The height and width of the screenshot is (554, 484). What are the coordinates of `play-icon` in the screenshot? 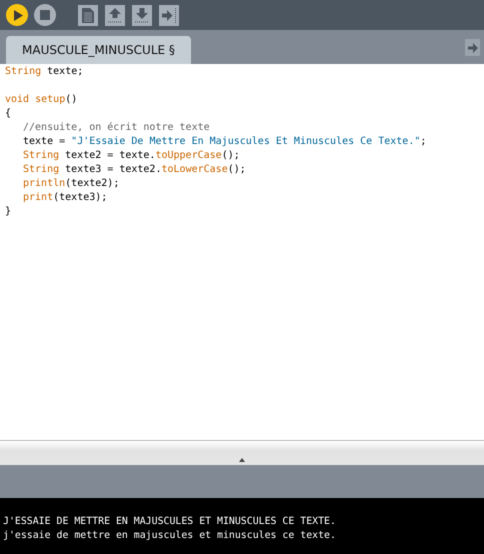 It's located at (18, 15).